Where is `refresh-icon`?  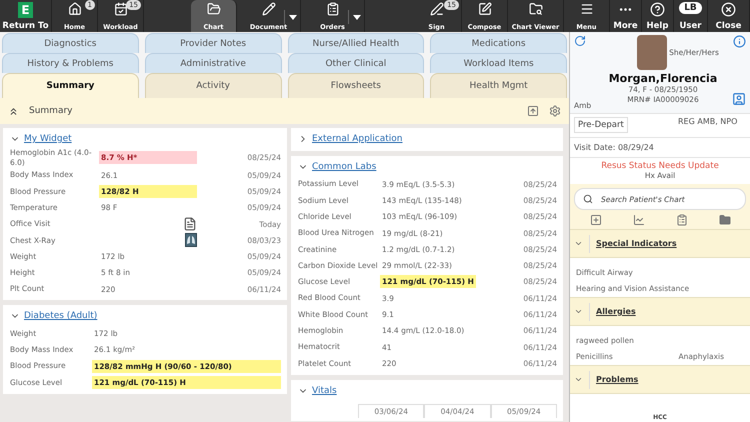
refresh-icon is located at coordinates (580, 41).